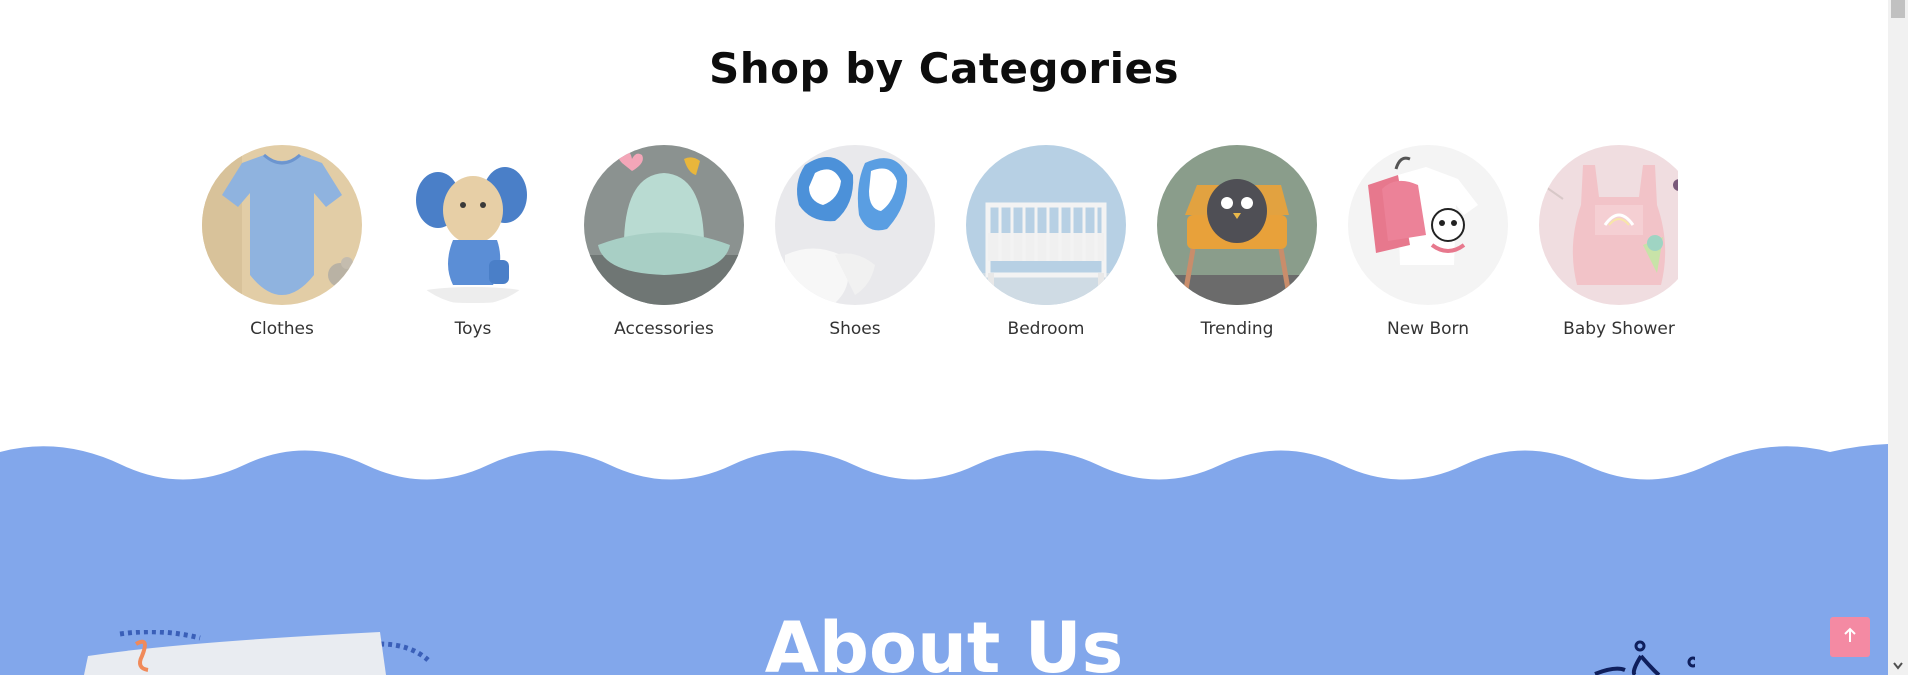  I want to click on wave-divider, so click(944, 472).